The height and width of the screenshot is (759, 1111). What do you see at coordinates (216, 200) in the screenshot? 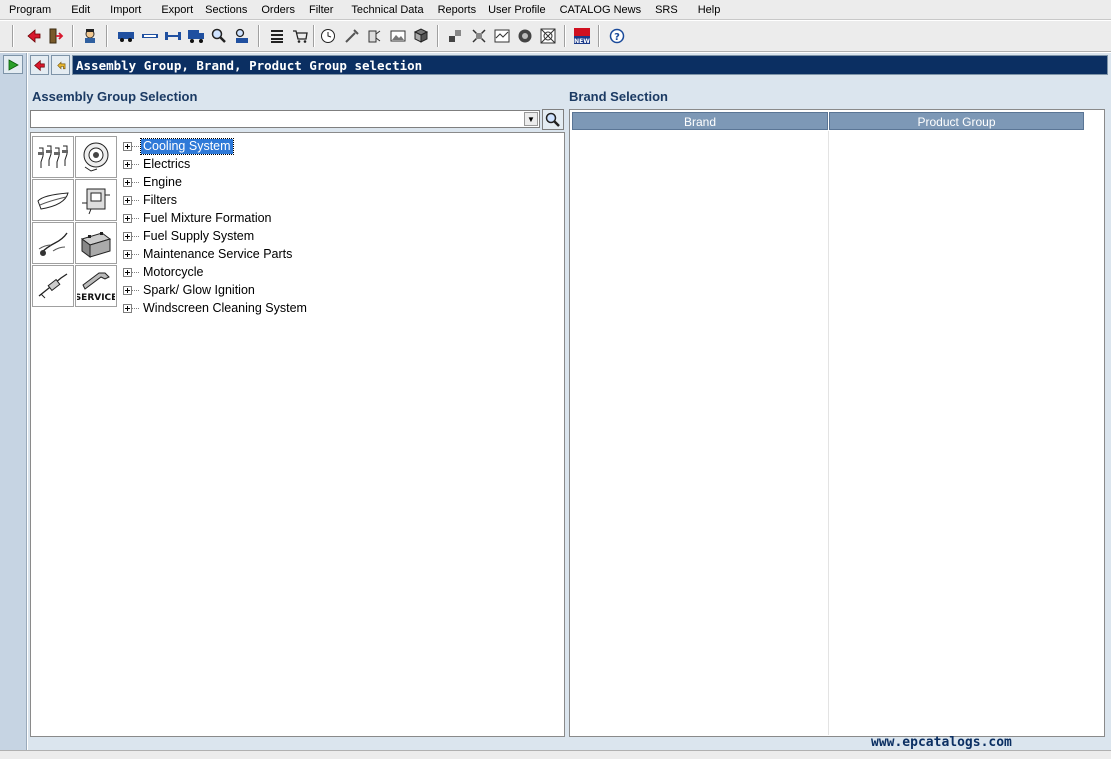
I see `tree-item: Filters` at bounding box center [216, 200].